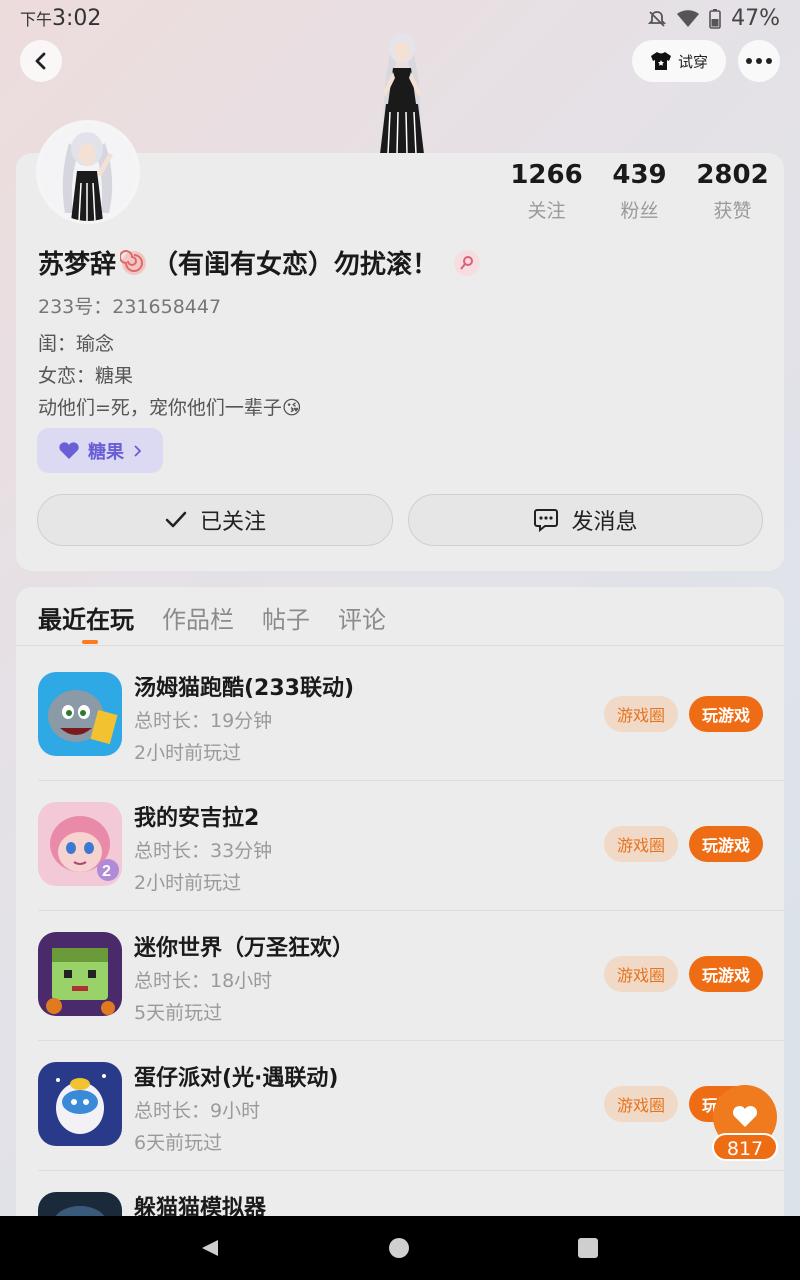 This screenshot has height=1280, width=800. I want to click on list-item: 迷你世界（万圣狂欢） 总时长：18小时 5天前玩过 游戏圈 玩游戏, so click(411, 997).